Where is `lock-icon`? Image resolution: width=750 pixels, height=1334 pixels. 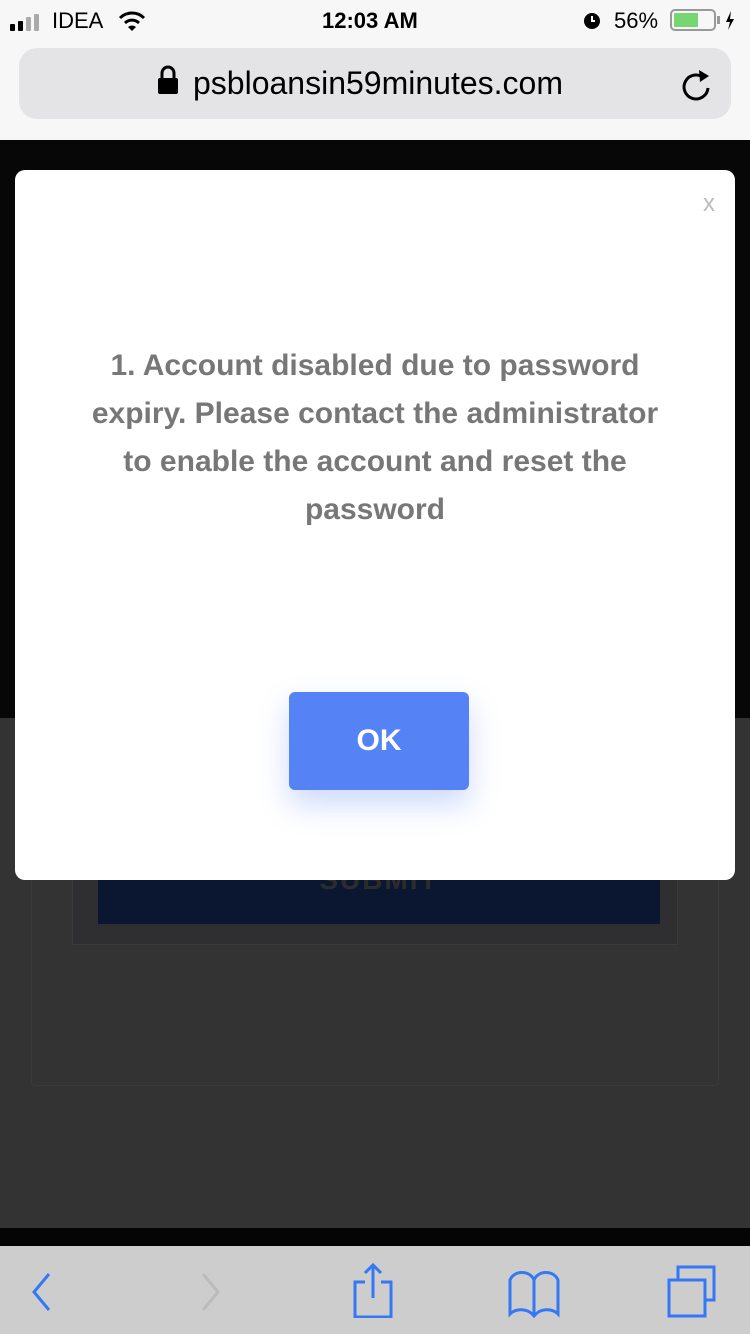
lock-icon is located at coordinates (168, 84).